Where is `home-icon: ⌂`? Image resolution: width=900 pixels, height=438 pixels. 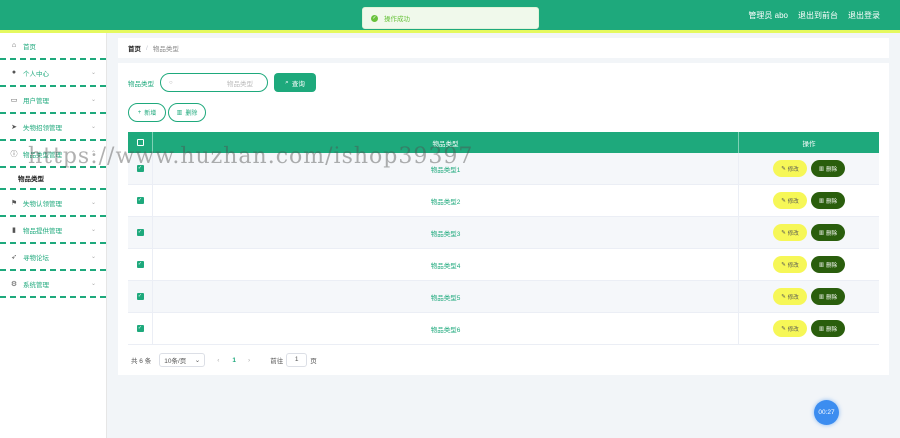
home-icon: ⌂ is located at coordinates (14, 45).